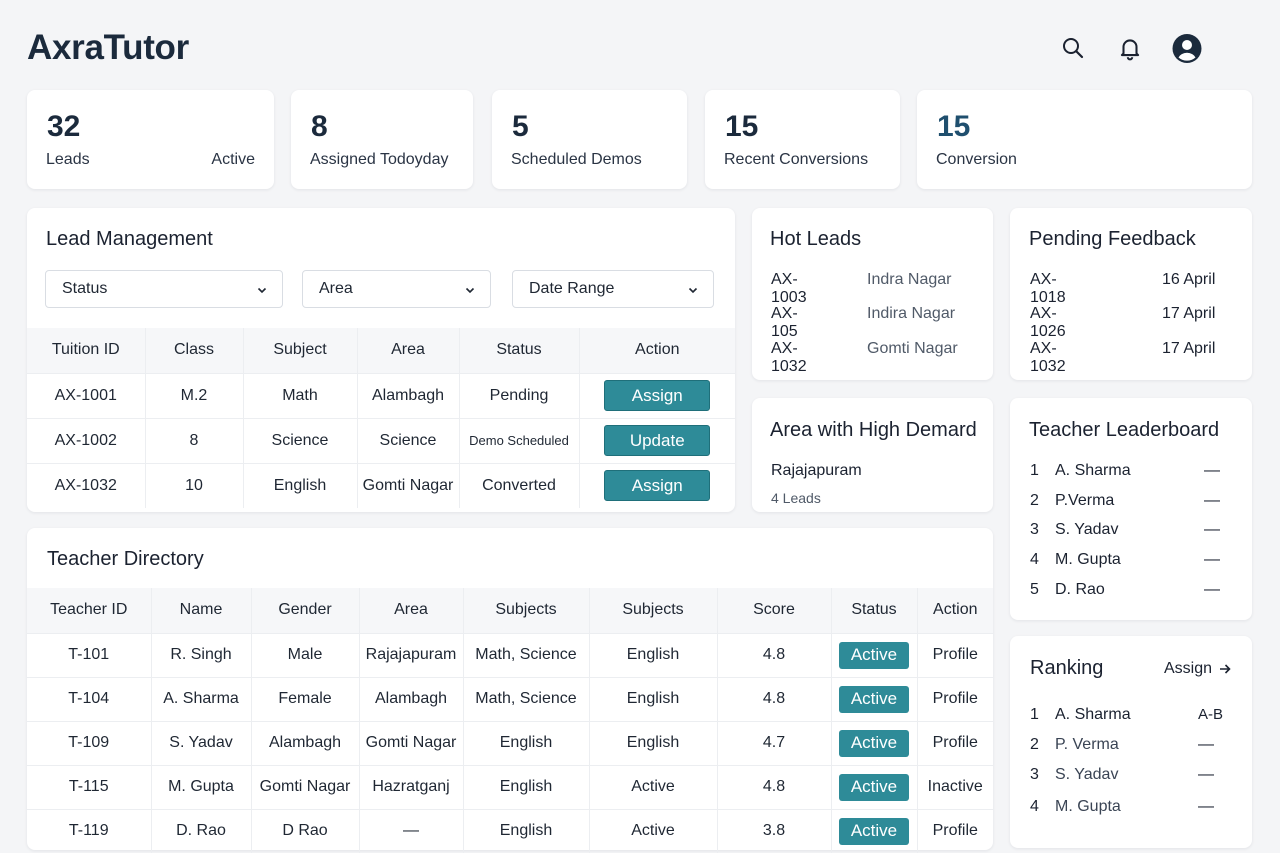 Image resolution: width=1280 pixels, height=853 pixels. I want to click on update-button: Update, so click(657, 440).